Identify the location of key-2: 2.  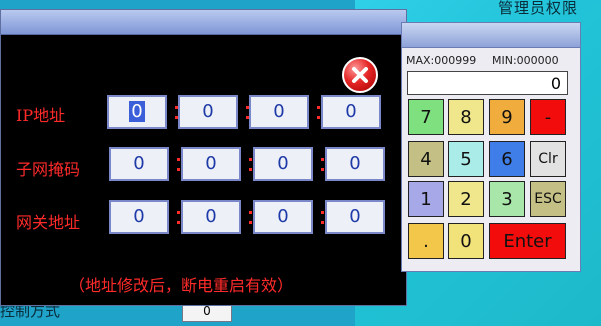
(466, 199).